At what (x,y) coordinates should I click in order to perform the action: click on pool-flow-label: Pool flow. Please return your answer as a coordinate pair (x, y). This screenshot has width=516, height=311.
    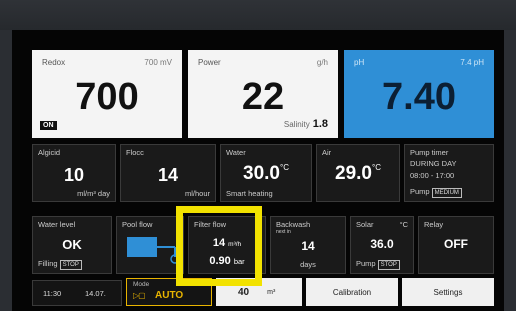
    Looking at the image, I should click on (137, 224).